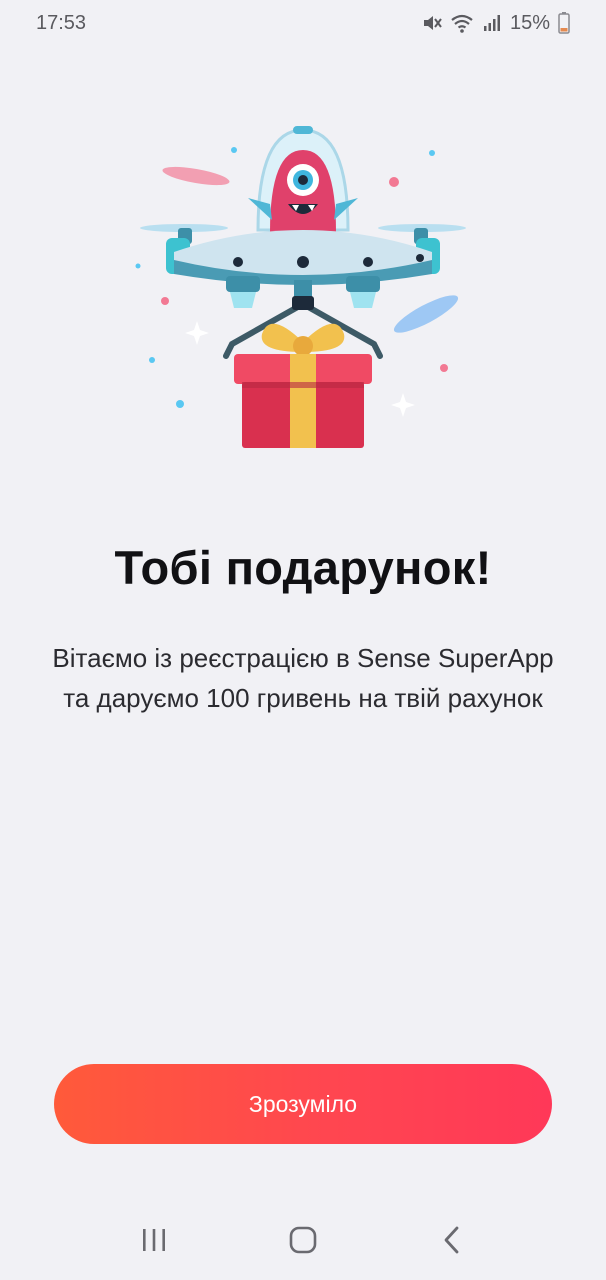 This screenshot has height=1280, width=606. Describe the element at coordinates (61, 22) in the screenshot. I see `status-time: 17:53` at that location.